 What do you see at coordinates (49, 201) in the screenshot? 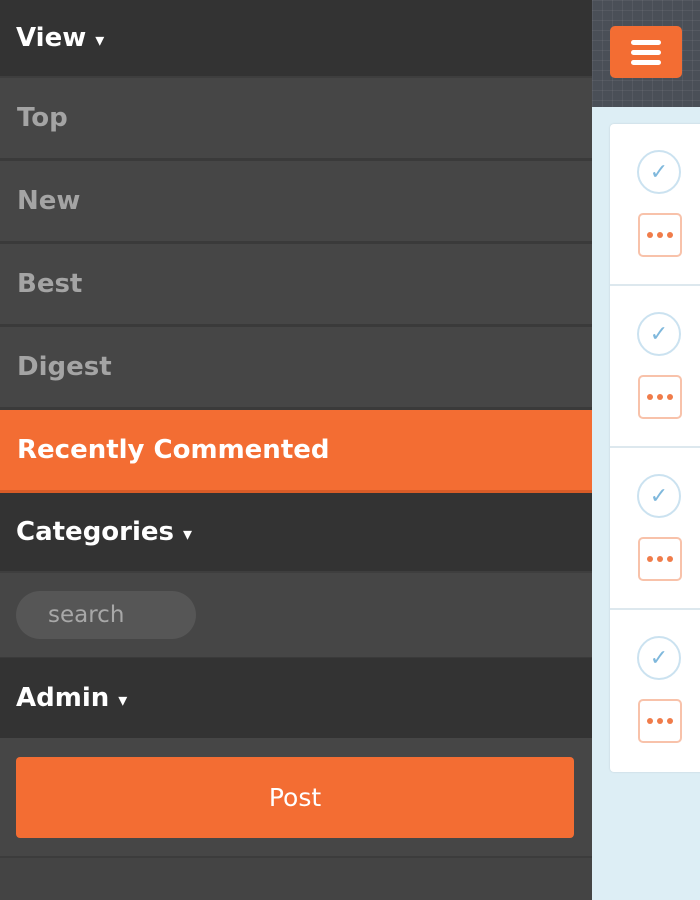
I see `nav-item-label: New` at bounding box center [49, 201].